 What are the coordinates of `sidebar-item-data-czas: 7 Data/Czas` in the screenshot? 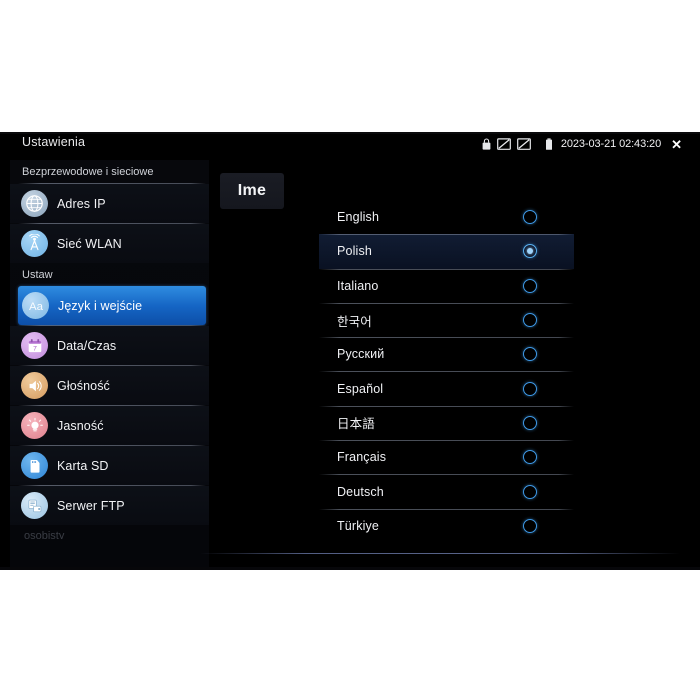 It's located at (109, 345).